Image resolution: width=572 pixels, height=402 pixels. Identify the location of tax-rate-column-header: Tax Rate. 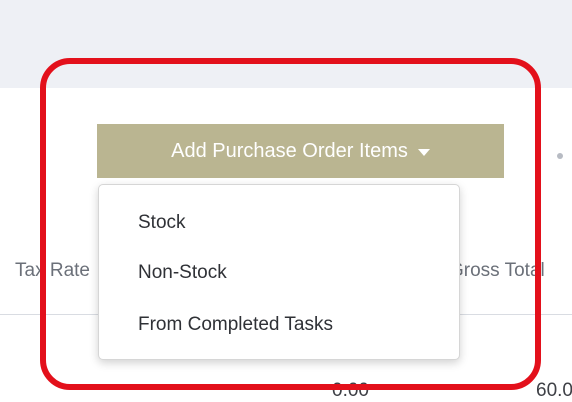
(52, 270).